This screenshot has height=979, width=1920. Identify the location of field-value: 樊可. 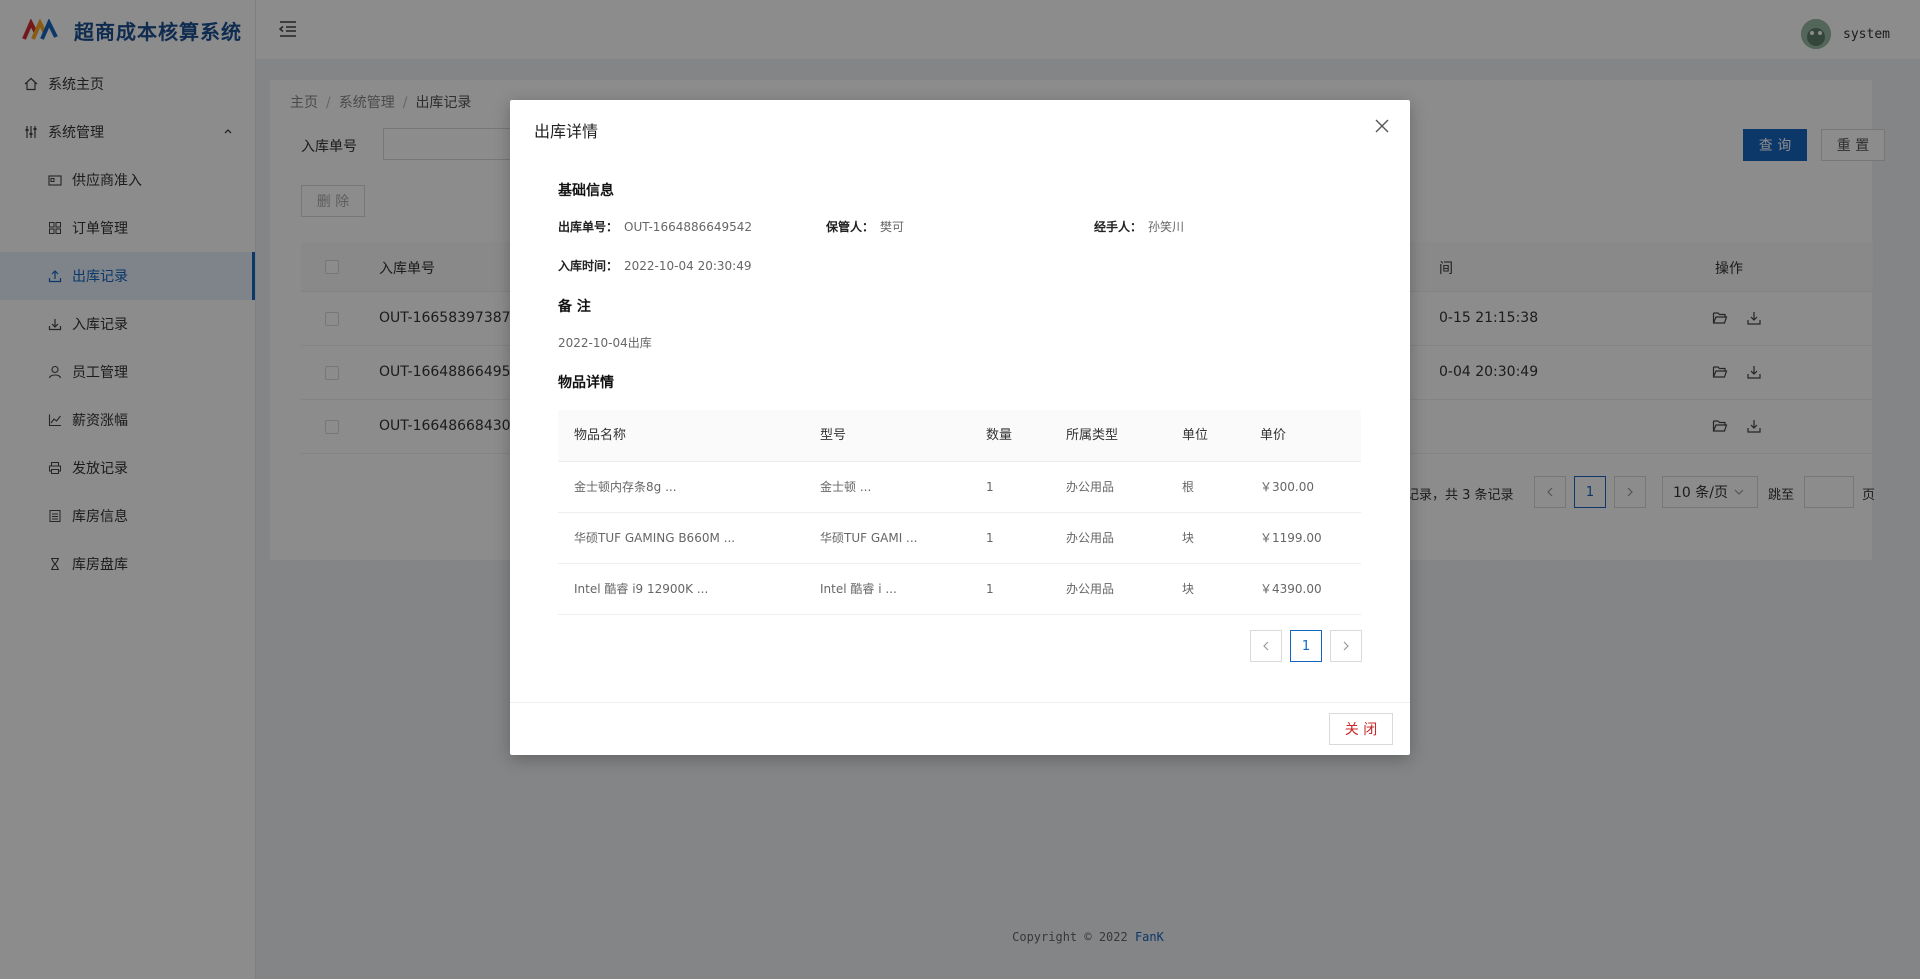
(892, 227).